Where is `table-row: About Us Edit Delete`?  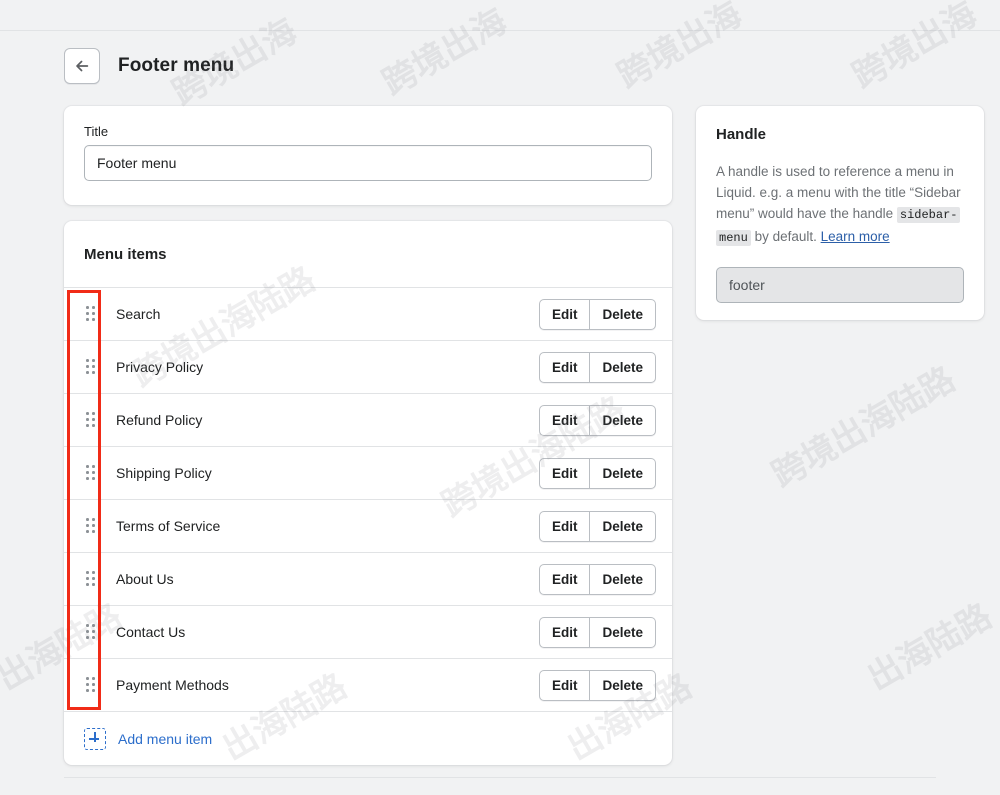
table-row: About Us Edit Delete is located at coordinates (368, 578).